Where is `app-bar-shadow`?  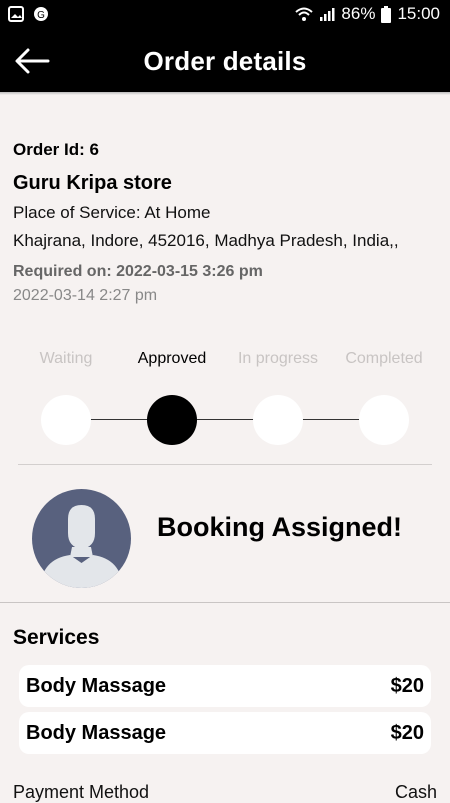
app-bar-shadow is located at coordinates (225, 93).